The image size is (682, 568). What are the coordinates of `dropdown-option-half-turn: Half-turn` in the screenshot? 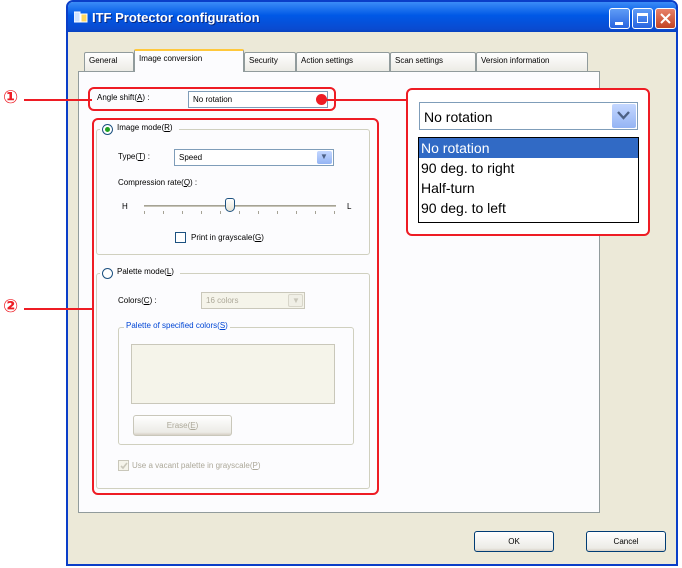 It's located at (528, 188).